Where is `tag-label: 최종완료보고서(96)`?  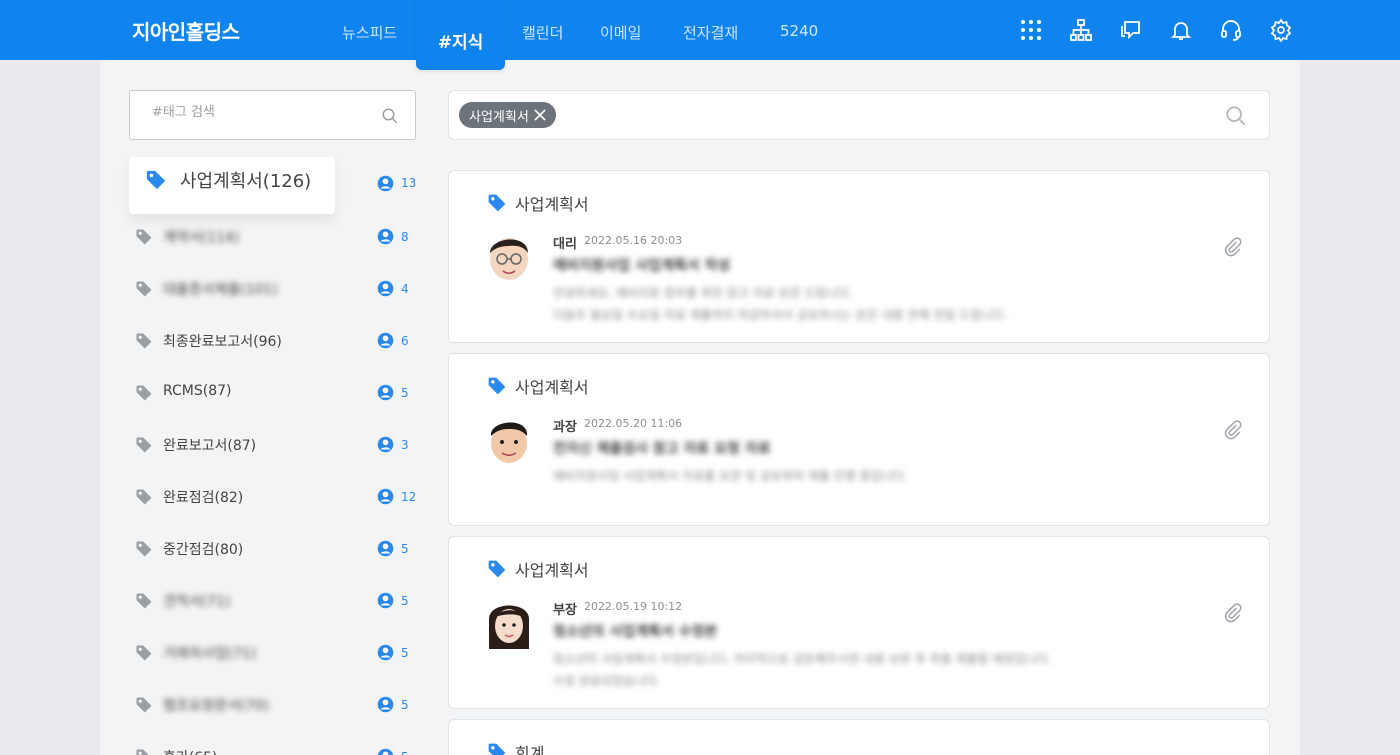 tag-label: 최종완료보고서(96) is located at coordinates (222, 342).